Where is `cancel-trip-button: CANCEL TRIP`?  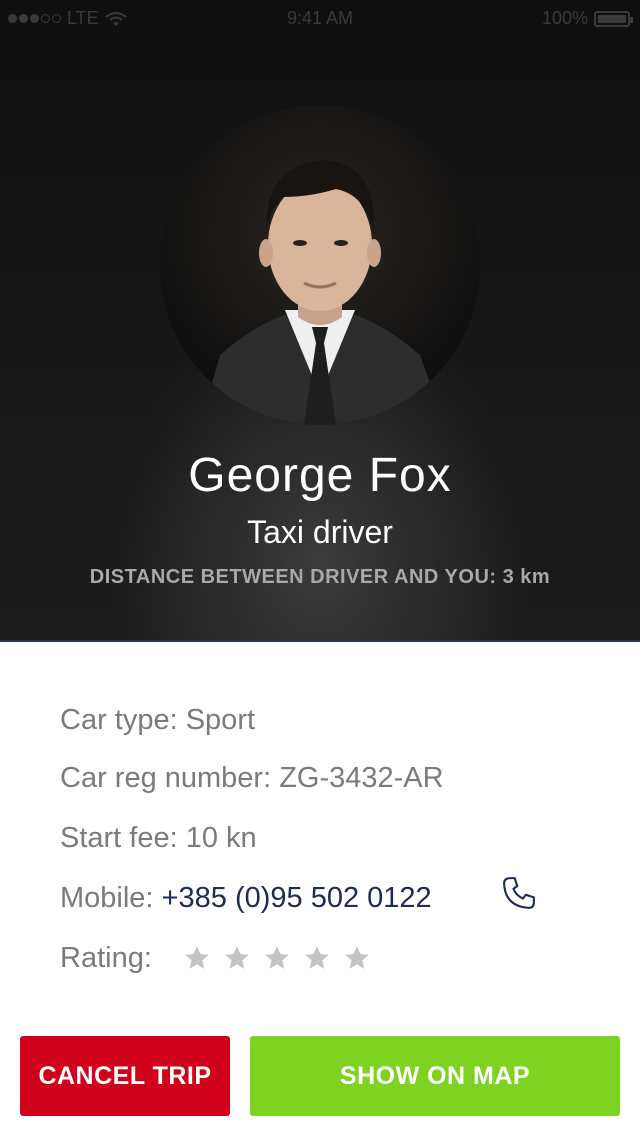
cancel-trip-button: CANCEL TRIP is located at coordinates (125, 1076).